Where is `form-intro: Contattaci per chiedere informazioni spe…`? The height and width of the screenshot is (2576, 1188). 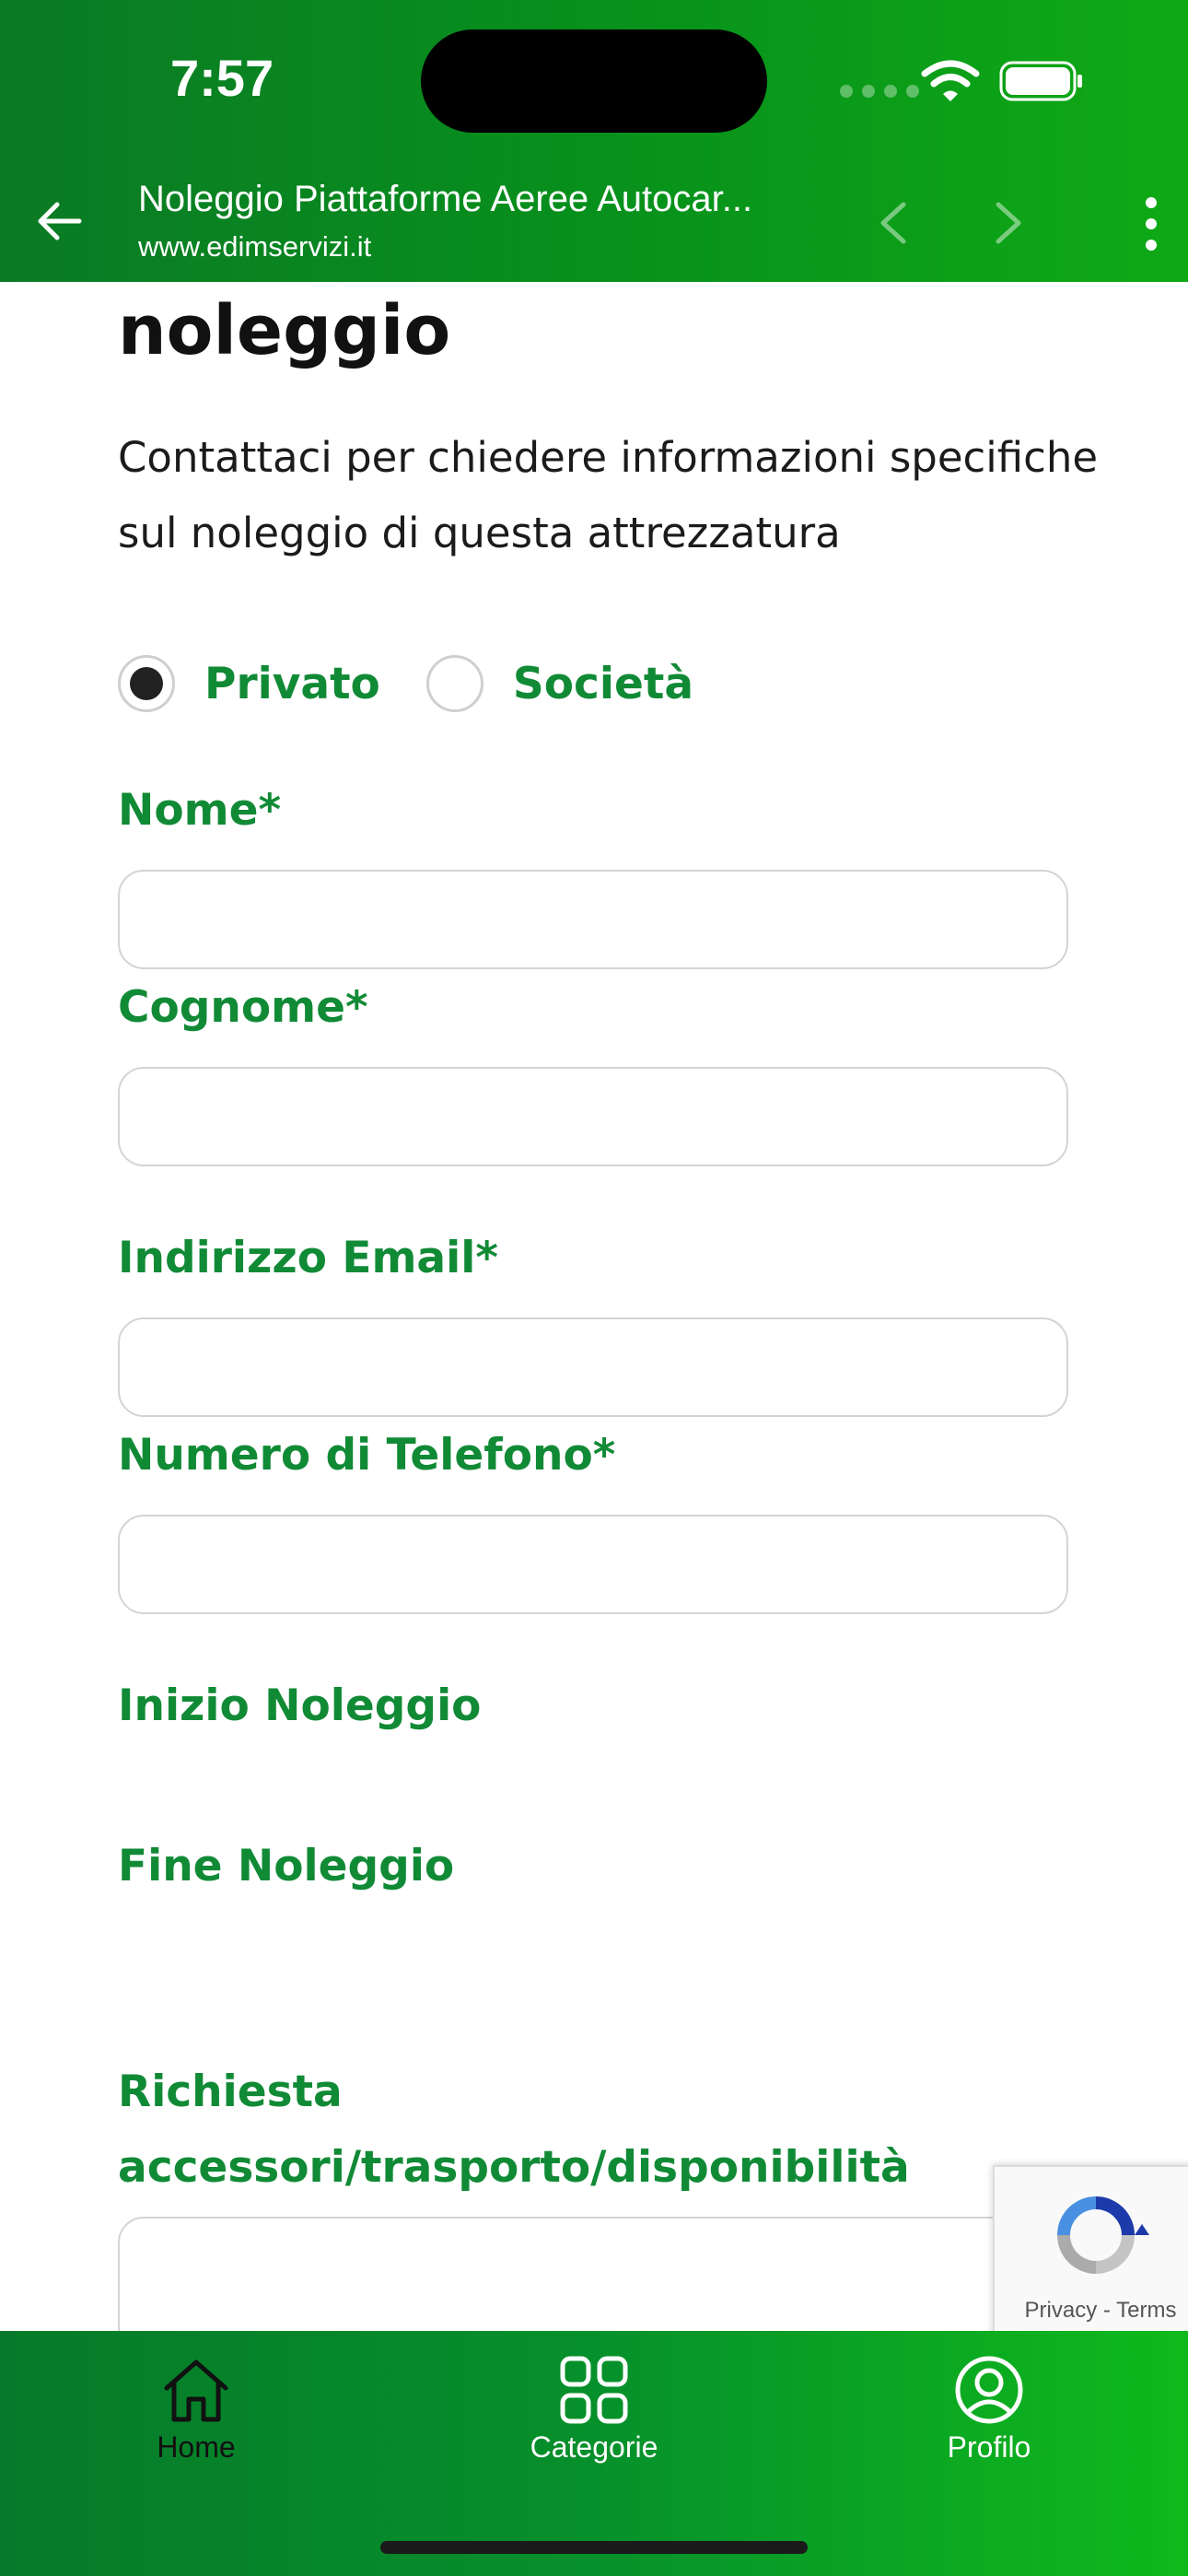 form-intro: Contattaci per chiedere informazioni spe… is located at coordinates (608, 495).